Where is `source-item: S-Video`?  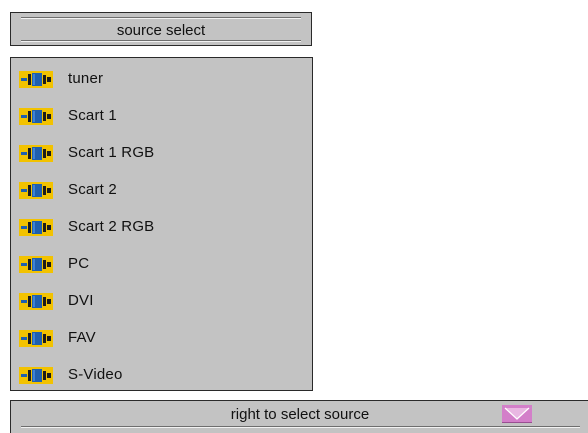 source-item: S-Video is located at coordinates (161, 375).